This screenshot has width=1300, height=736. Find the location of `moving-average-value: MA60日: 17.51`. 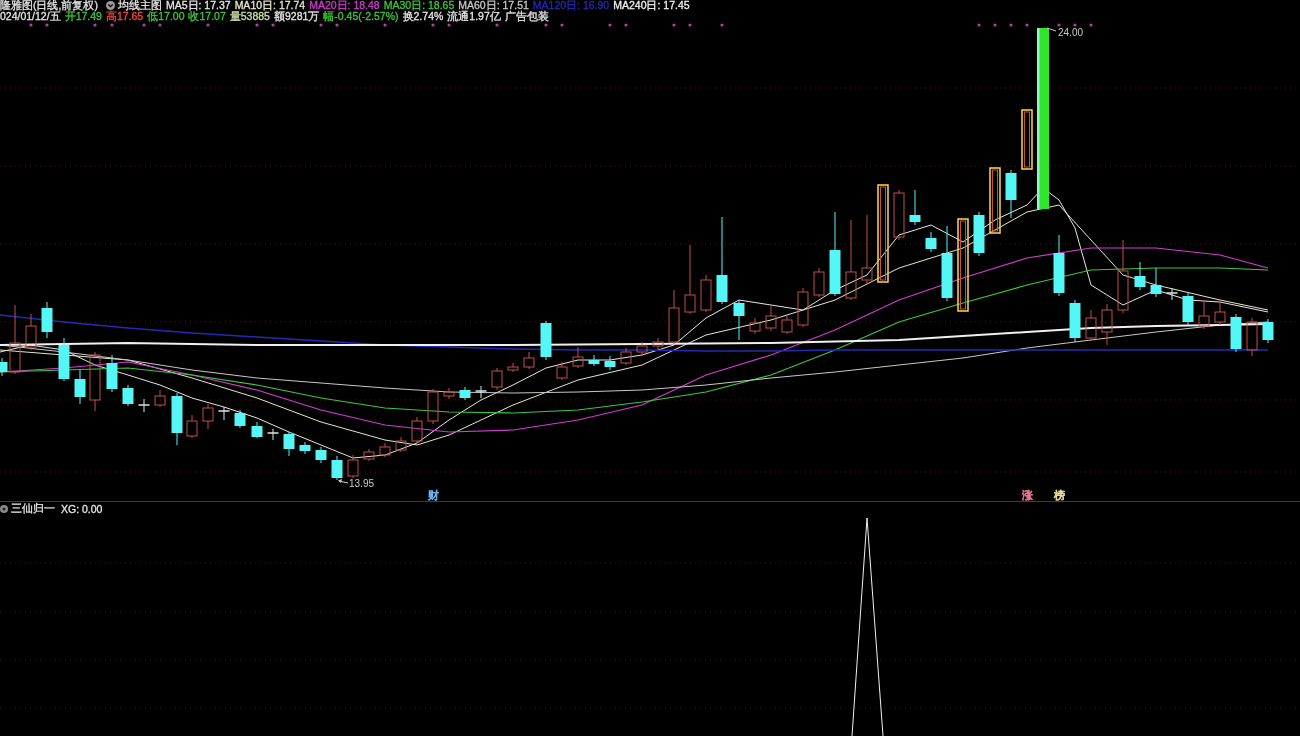

moving-average-value: MA60日: 17.51 is located at coordinates (493, 5).